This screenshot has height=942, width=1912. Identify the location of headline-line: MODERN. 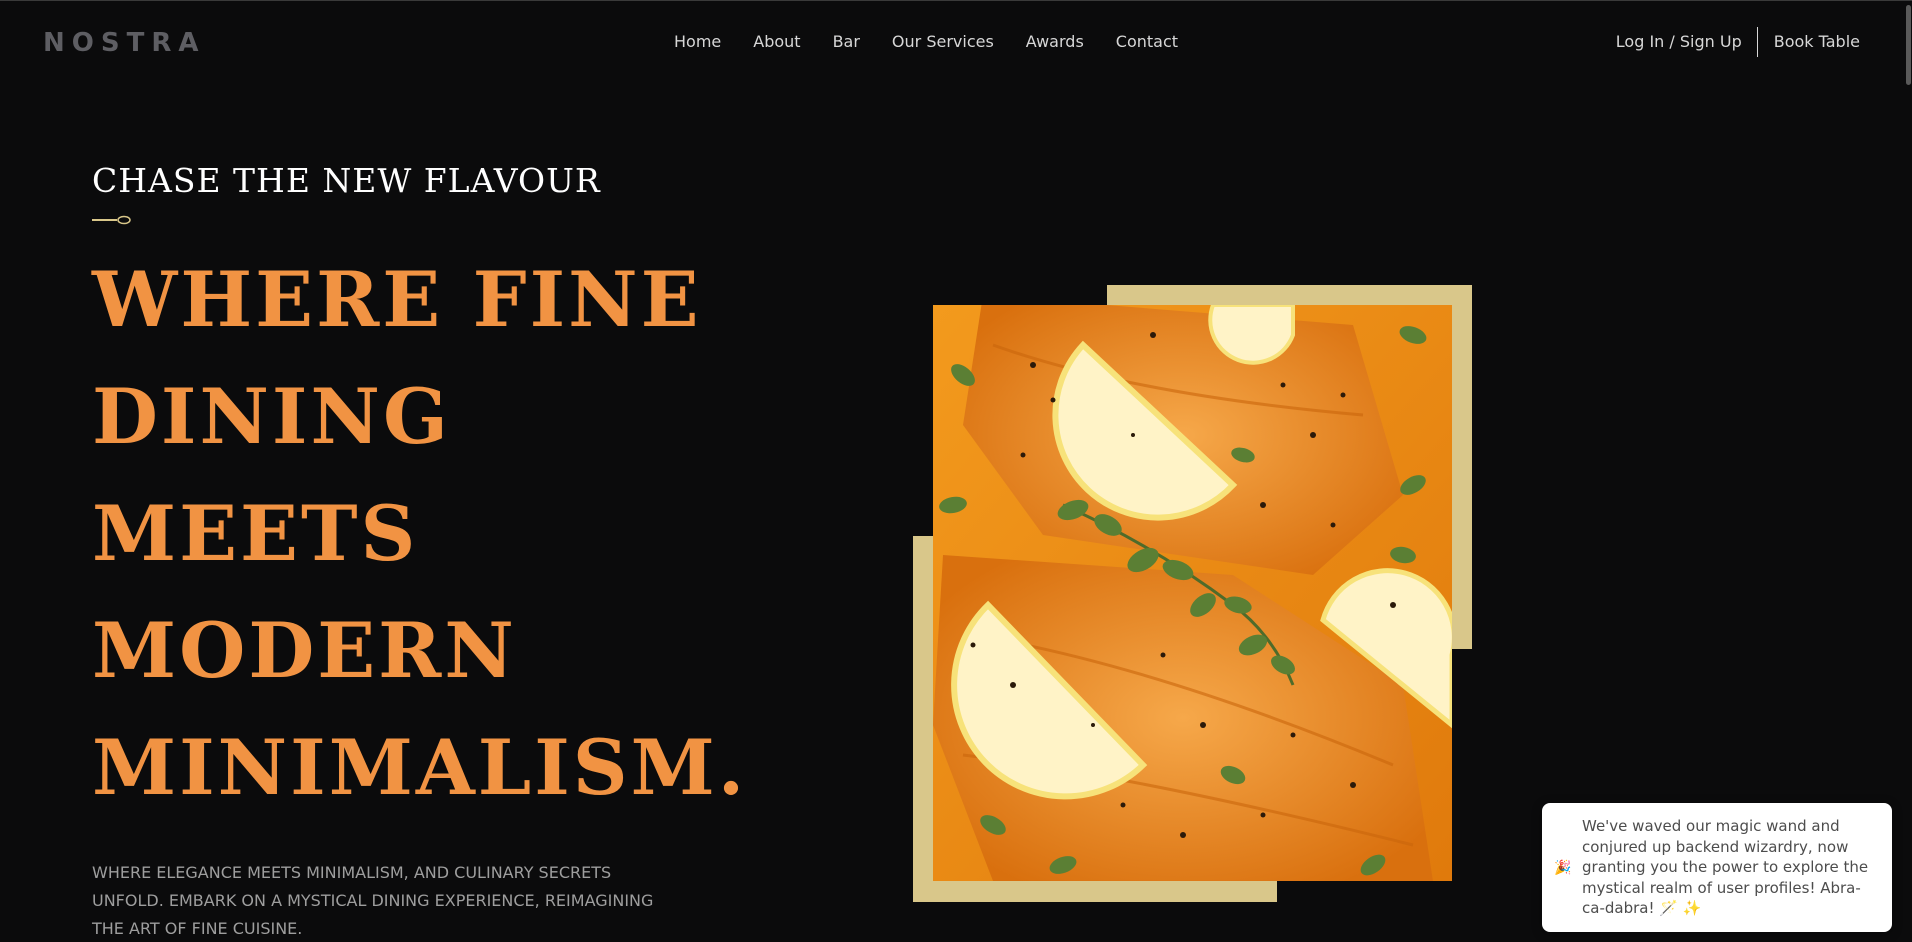
(304, 650).